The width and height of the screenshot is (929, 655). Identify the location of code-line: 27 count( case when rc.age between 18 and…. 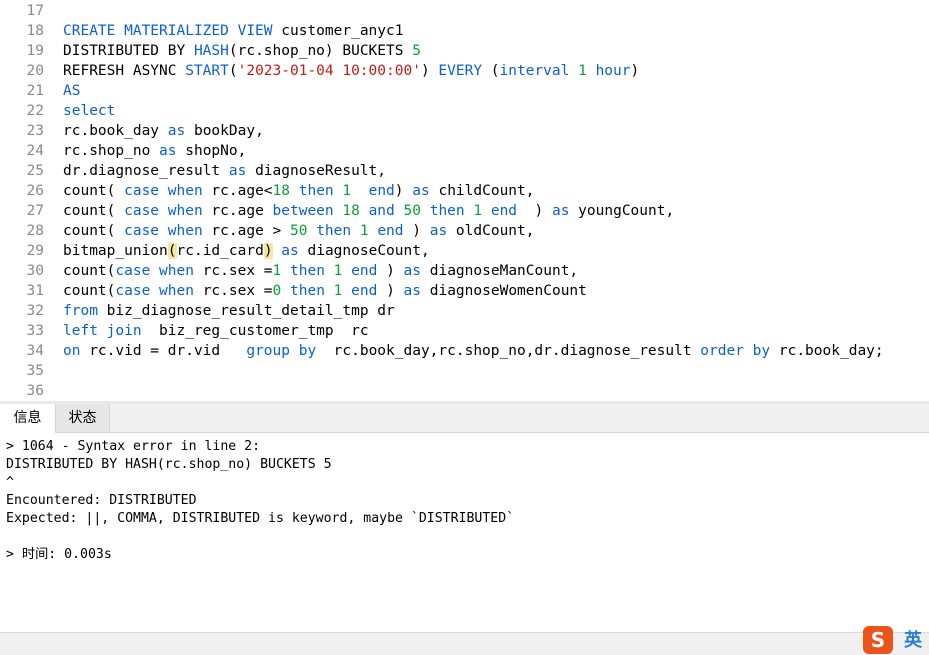
(464, 211).